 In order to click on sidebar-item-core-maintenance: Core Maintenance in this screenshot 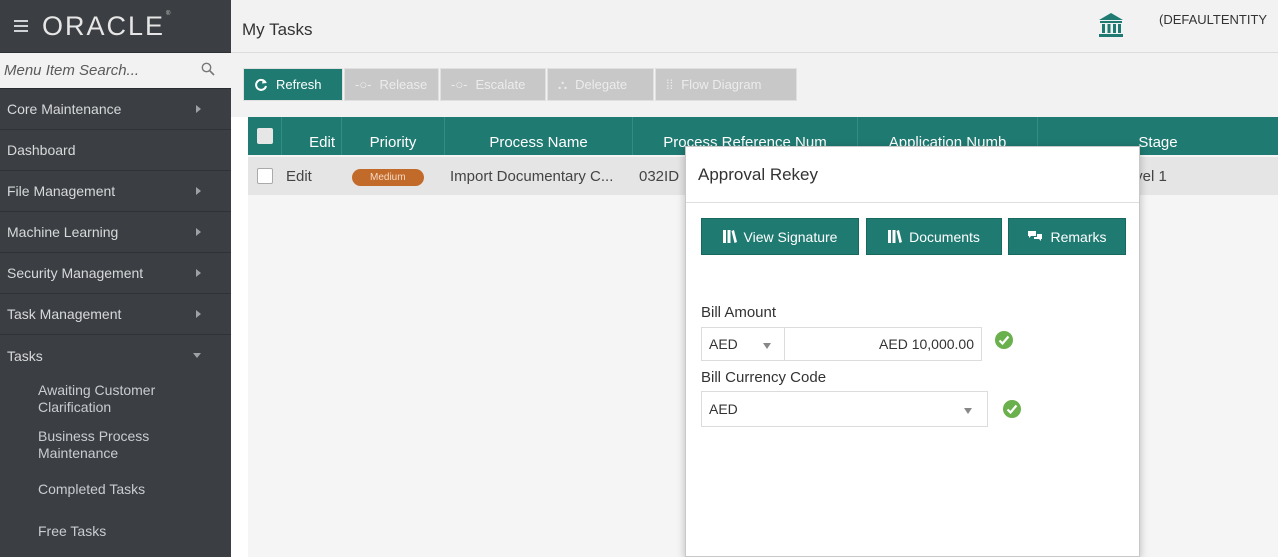, I will do `click(115, 109)`.